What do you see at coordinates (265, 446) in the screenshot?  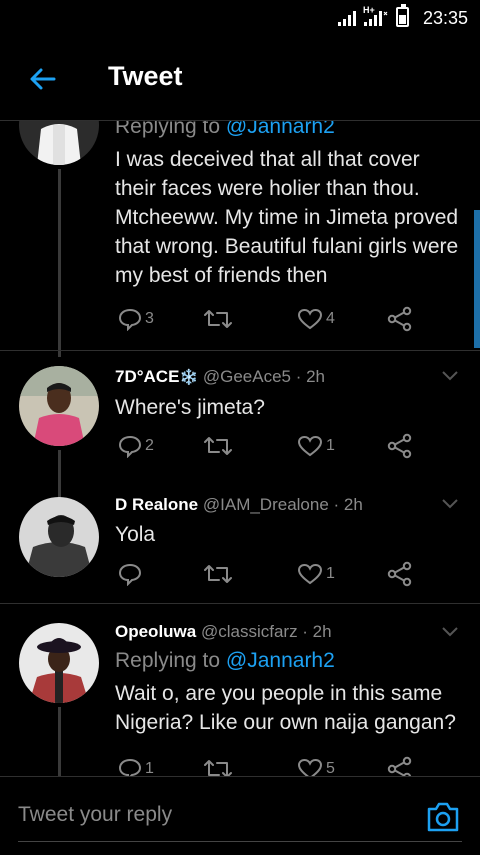 I see `tweet-actions: 2 1` at bounding box center [265, 446].